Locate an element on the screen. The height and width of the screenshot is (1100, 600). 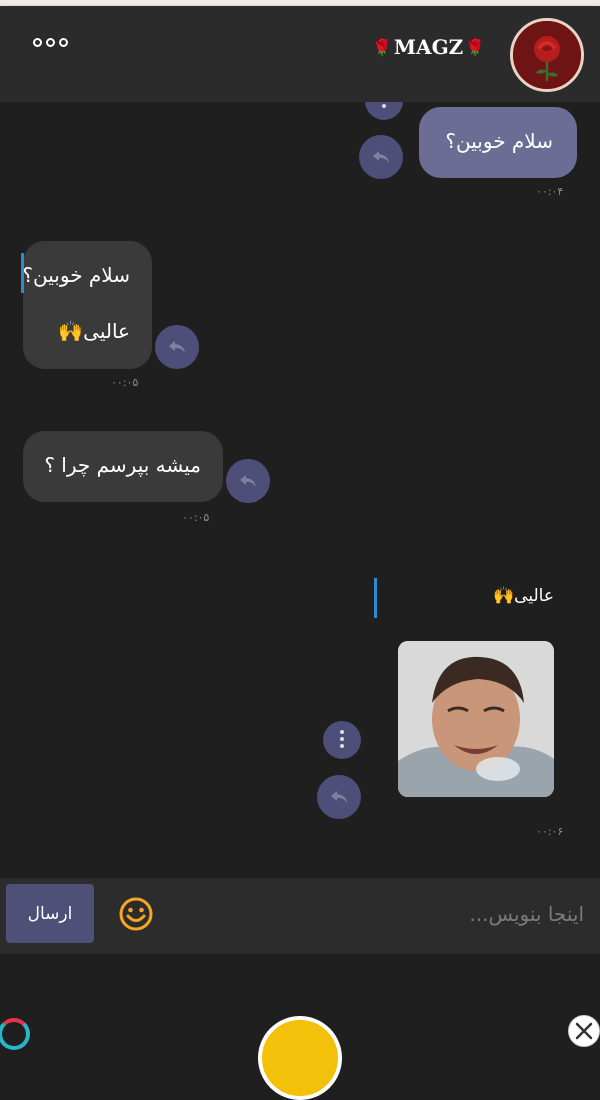
smiley-icon is located at coordinates (136, 914).